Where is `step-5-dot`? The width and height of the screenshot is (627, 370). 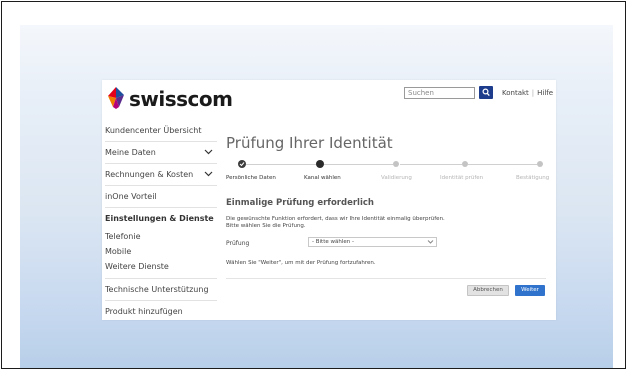
step-5-dot is located at coordinates (540, 164).